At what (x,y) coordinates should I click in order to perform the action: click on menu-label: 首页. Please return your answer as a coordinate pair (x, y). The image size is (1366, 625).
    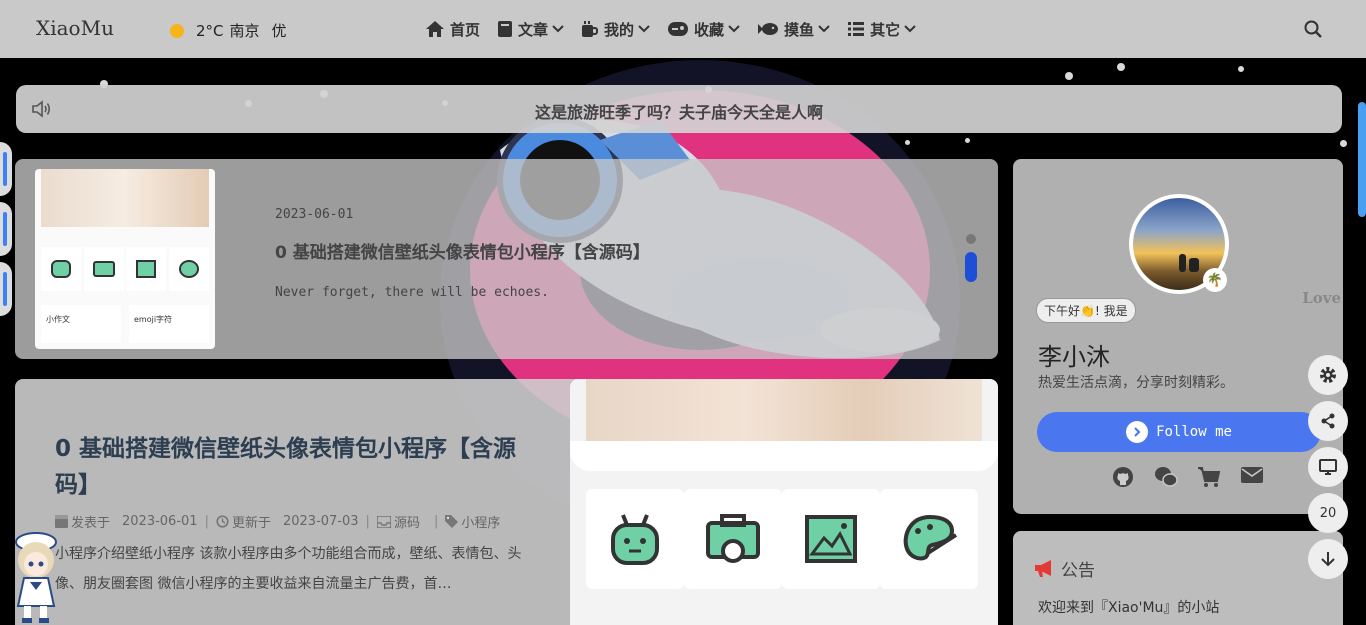
    Looking at the image, I should click on (465, 29).